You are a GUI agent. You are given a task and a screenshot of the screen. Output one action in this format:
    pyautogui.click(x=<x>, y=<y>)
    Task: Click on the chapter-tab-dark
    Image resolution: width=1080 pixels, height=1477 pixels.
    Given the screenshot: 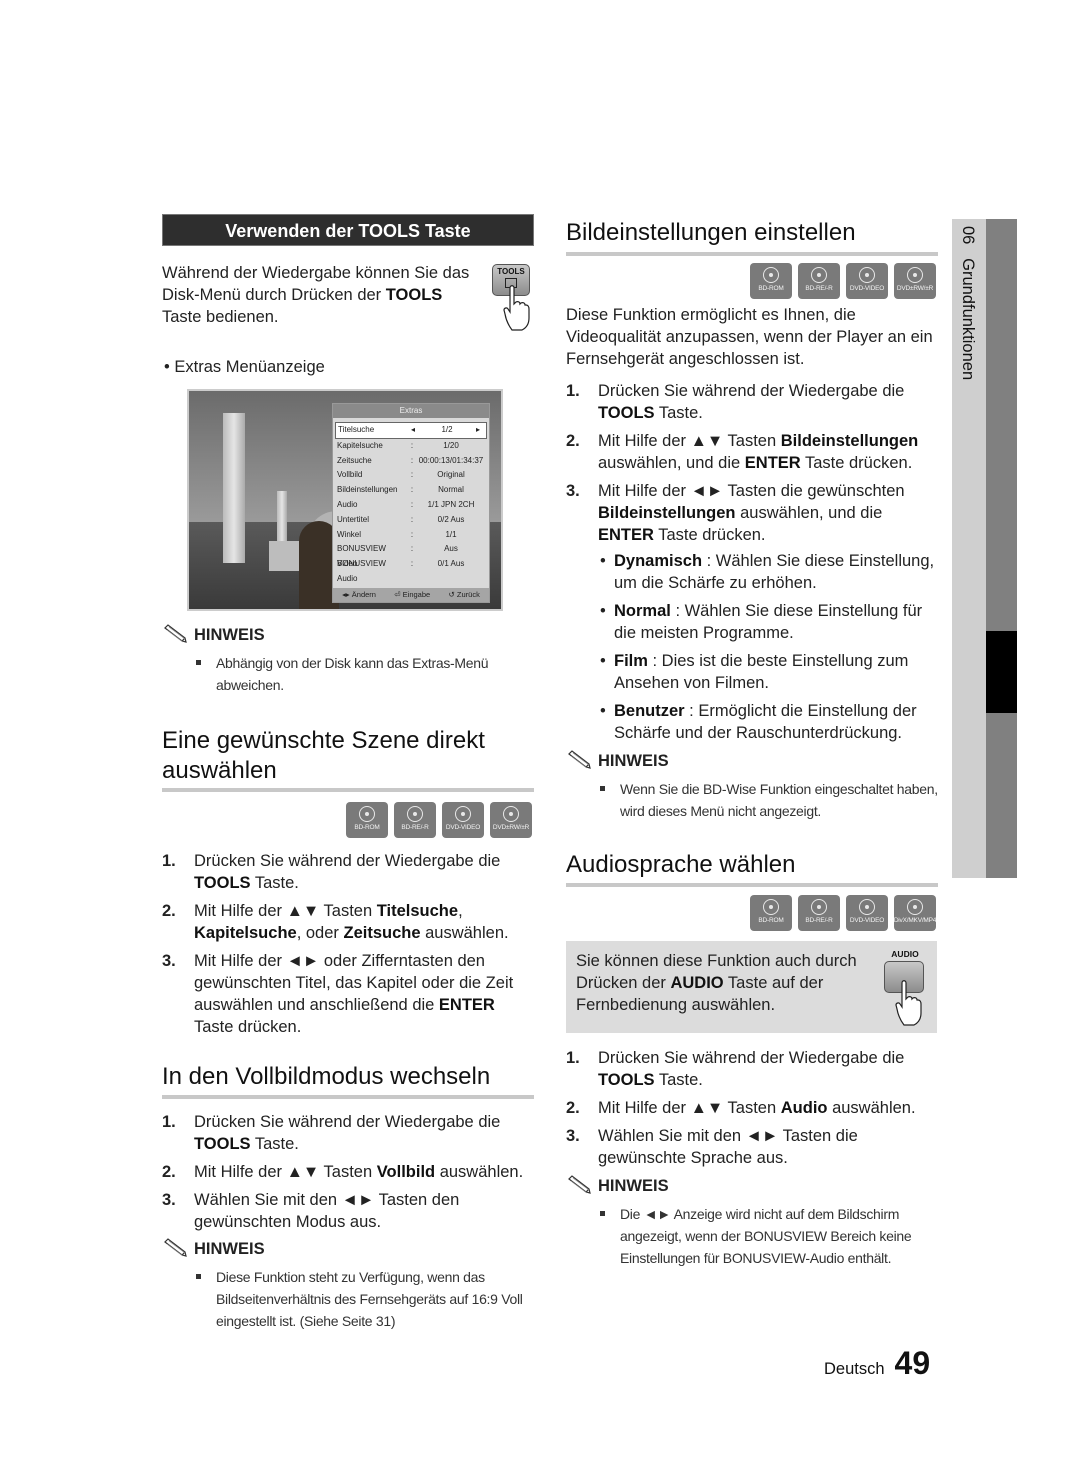 What is the action you would take?
    pyautogui.click(x=1001, y=548)
    